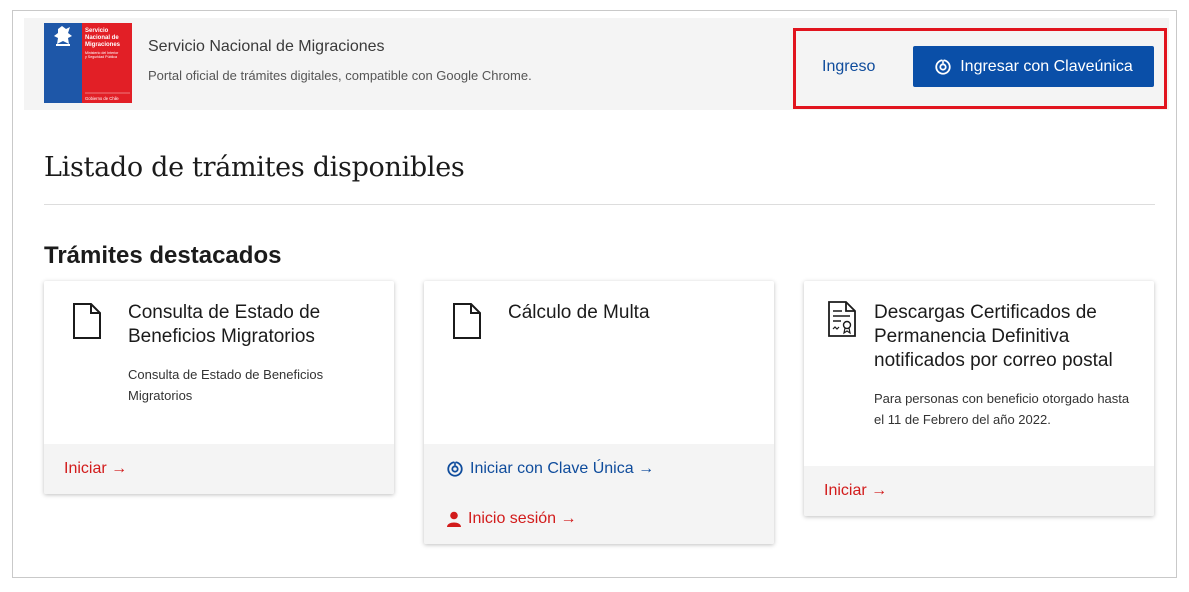 This screenshot has height=592, width=1189. Describe the element at coordinates (562, 468) in the screenshot. I see `iniciar-clave-unica-label: Iniciar con Clave Única →` at that location.